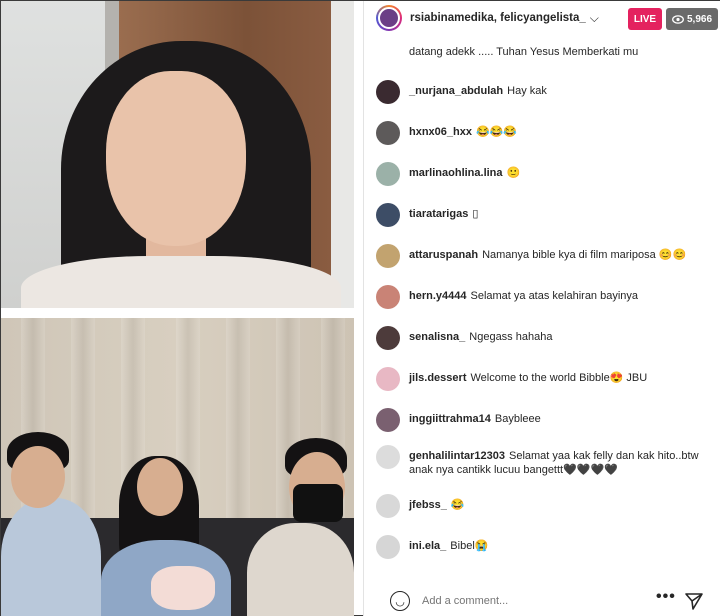  I want to click on comment-username: _nurjana_abdulah, so click(456, 91).